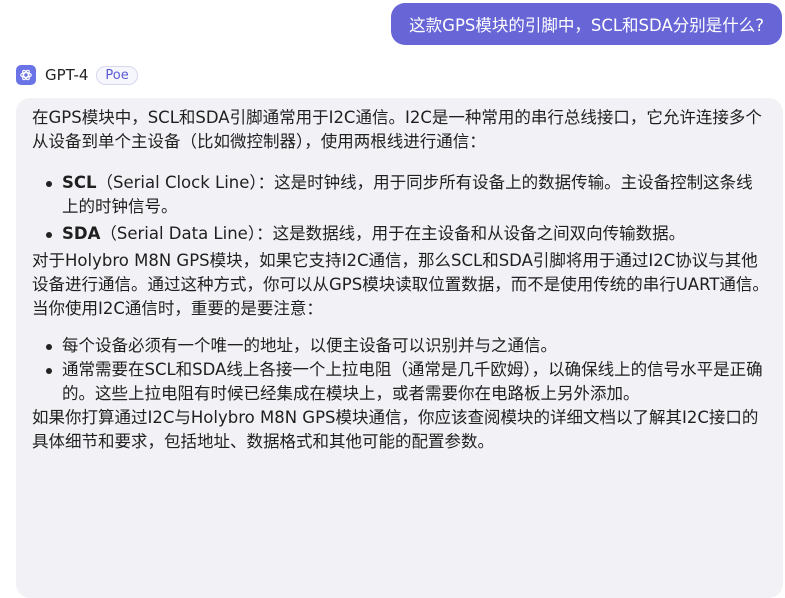 Image resolution: width=785 pixels, height=598 pixels. I want to click on bot-header: GPT-4 Poe, so click(77, 75).